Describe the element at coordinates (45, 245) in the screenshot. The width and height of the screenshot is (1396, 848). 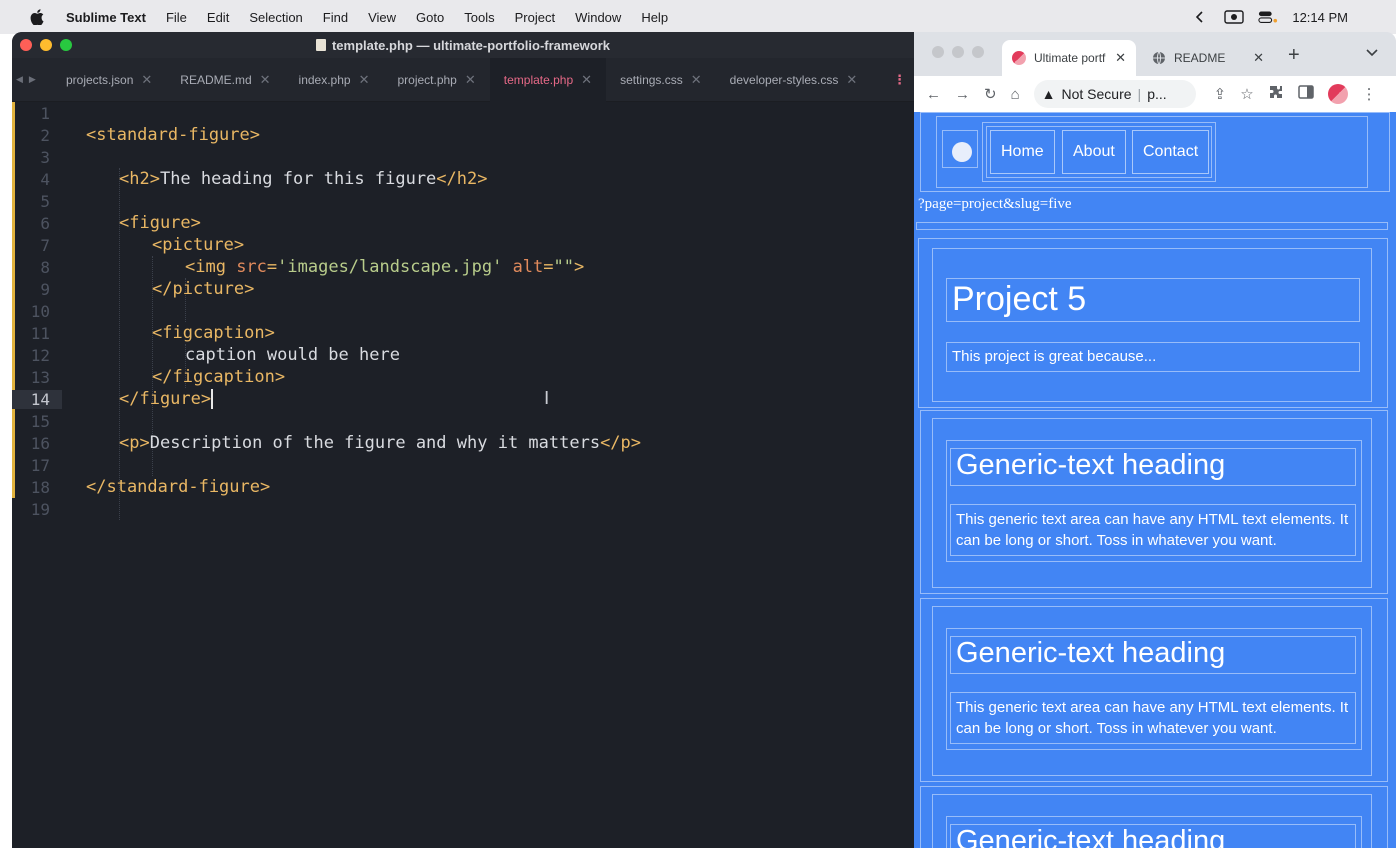
I see `line-number: 7` at that location.